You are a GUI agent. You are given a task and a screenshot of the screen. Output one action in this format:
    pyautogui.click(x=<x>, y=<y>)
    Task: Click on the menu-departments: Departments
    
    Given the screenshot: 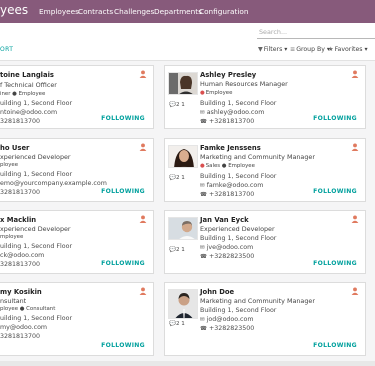 What is the action you would take?
    pyautogui.click(x=178, y=11)
    